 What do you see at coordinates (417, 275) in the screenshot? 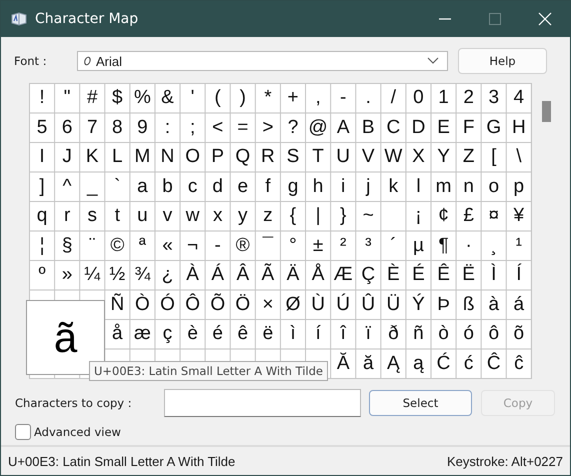
I see `character-cell: É` at bounding box center [417, 275].